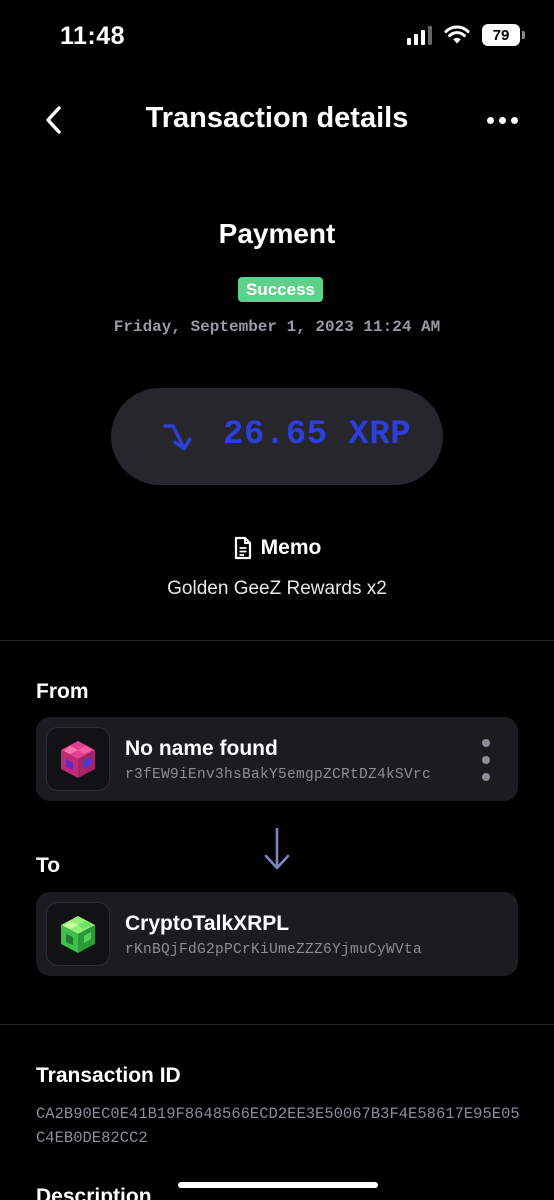 The image size is (554, 1200). I want to click on status-icons: 79, so click(466, 35).